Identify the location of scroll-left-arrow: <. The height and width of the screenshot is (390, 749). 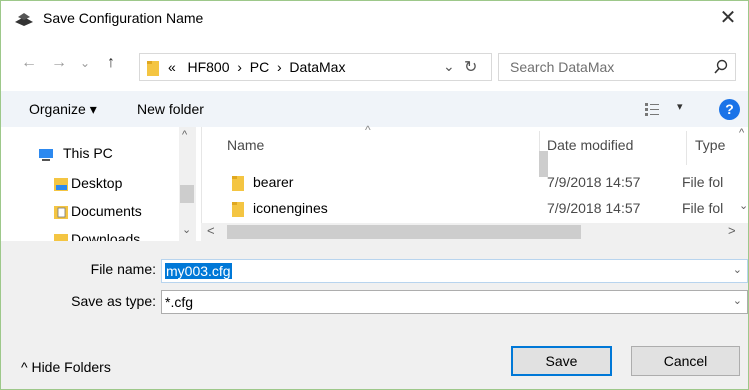
(211, 230).